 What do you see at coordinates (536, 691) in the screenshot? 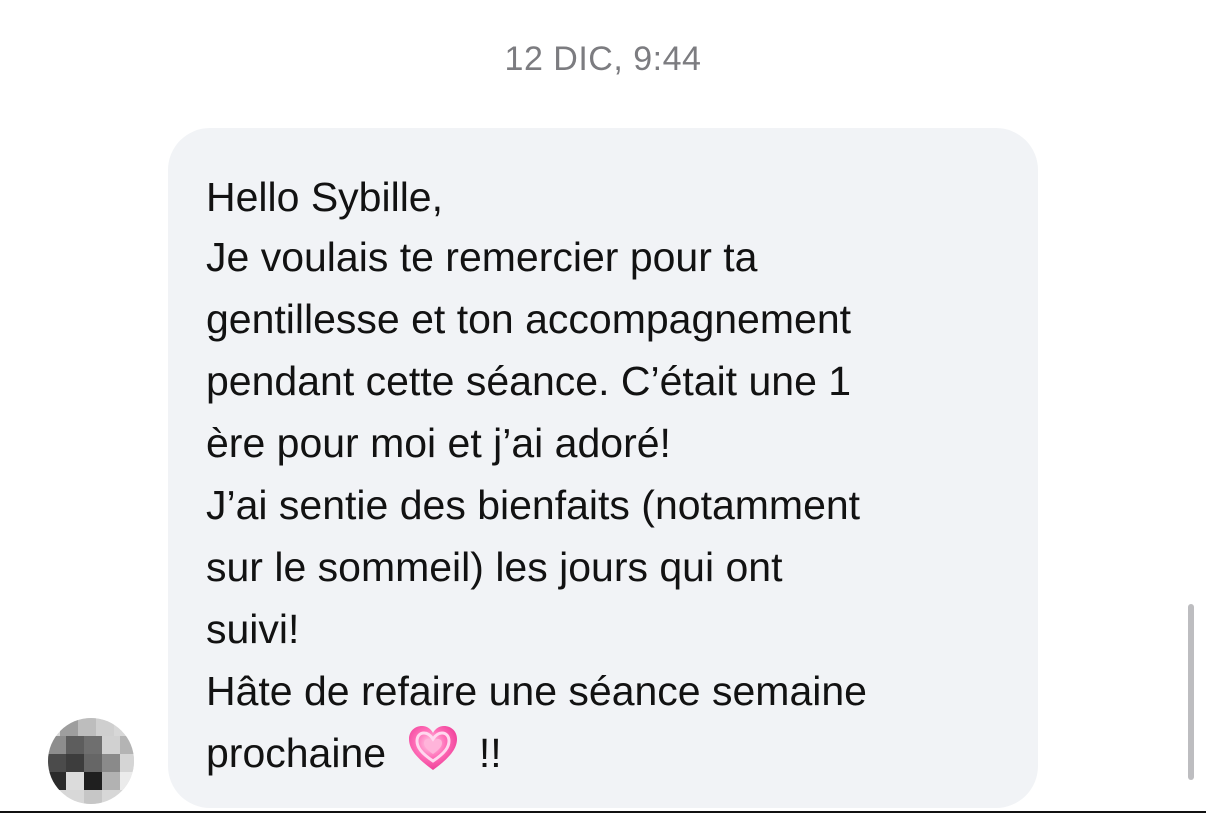
I see `message-line: Hâte de refaire une séance semaine` at bounding box center [536, 691].